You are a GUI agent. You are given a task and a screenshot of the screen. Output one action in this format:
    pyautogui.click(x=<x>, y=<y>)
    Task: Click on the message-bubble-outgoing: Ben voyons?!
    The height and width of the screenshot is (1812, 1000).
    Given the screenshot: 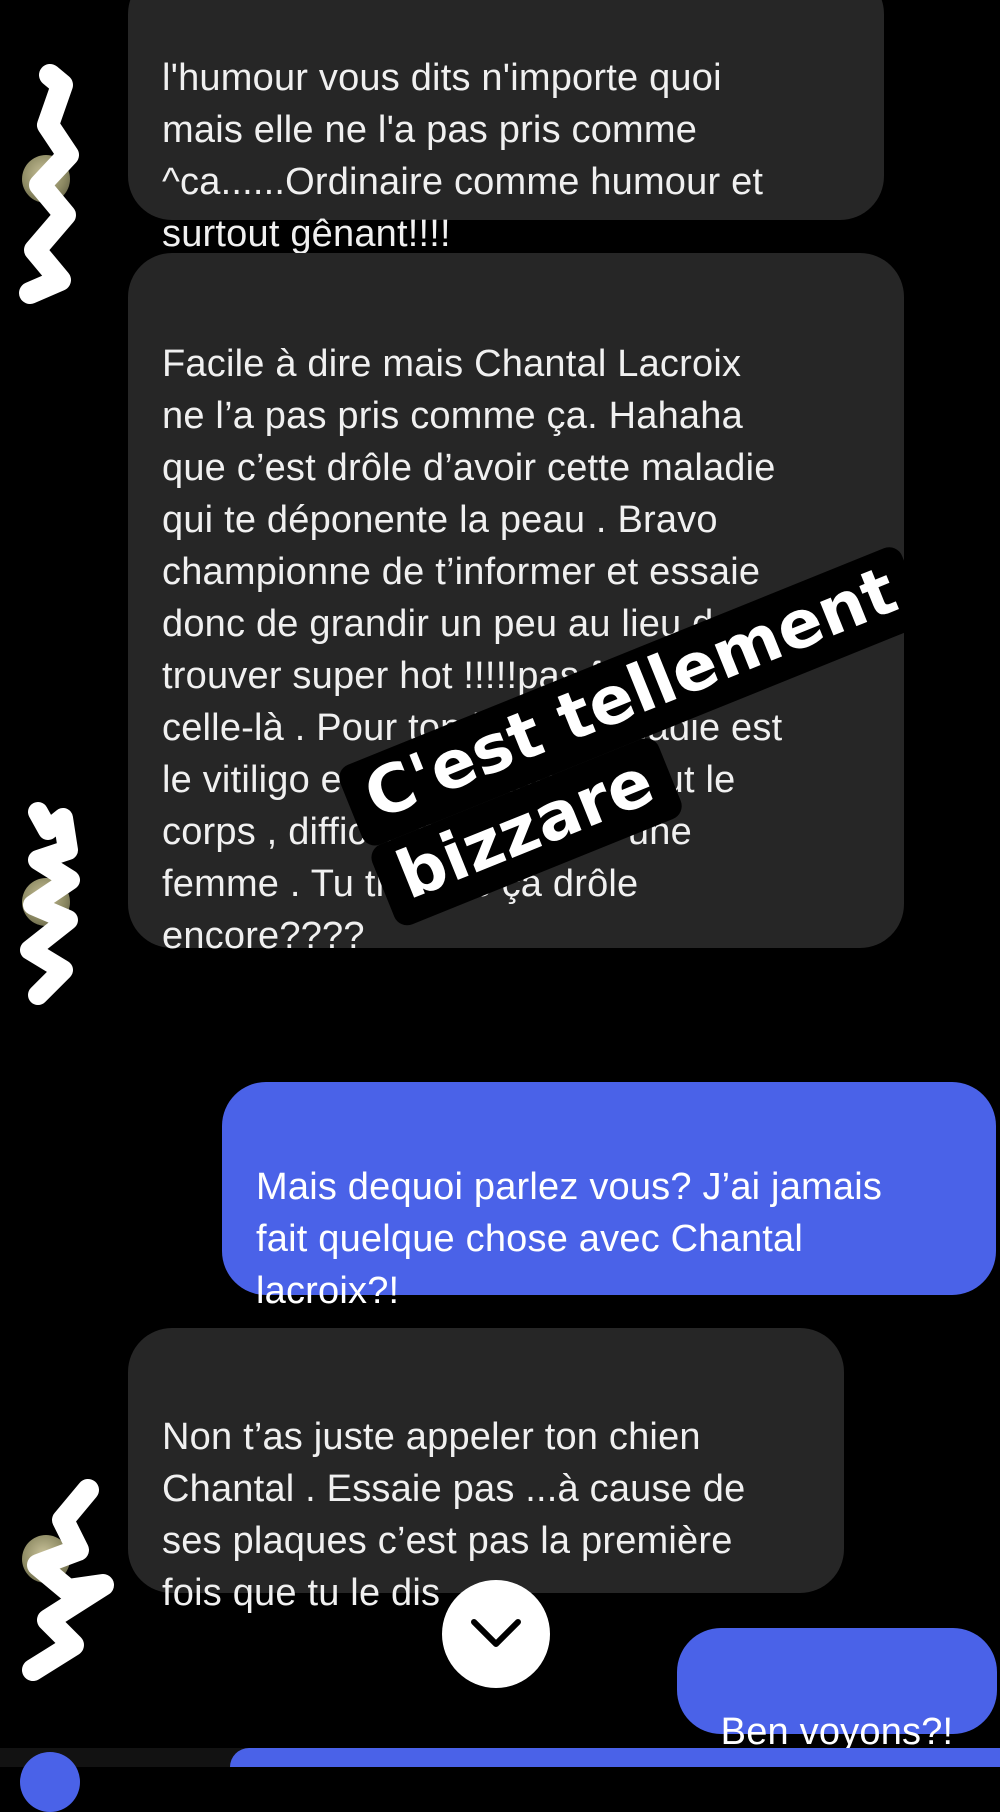 What is the action you would take?
    pyautogui.click(x=837, y=1690)
    